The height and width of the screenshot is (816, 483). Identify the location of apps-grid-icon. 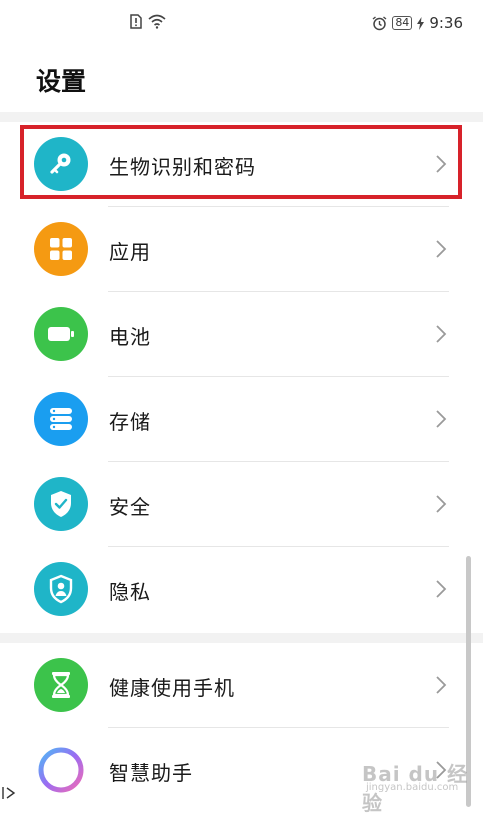
(61, 249).